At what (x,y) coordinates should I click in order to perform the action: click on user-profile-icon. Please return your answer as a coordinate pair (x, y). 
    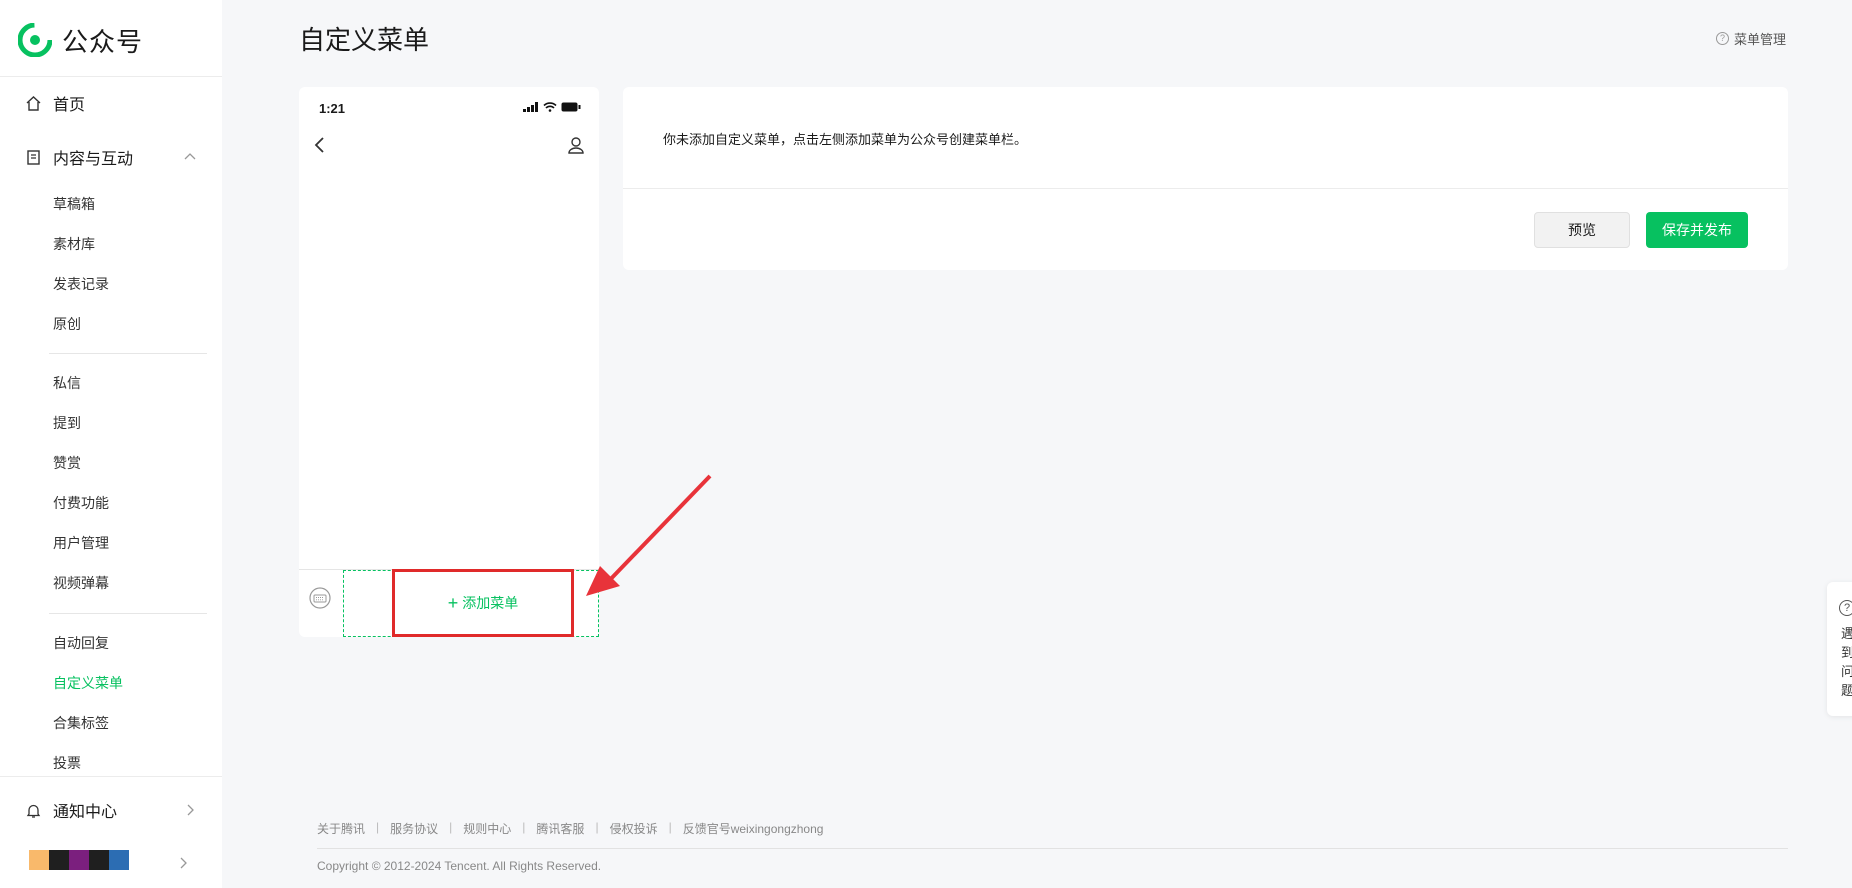
    Looking at the image, I should click on (576, 145).